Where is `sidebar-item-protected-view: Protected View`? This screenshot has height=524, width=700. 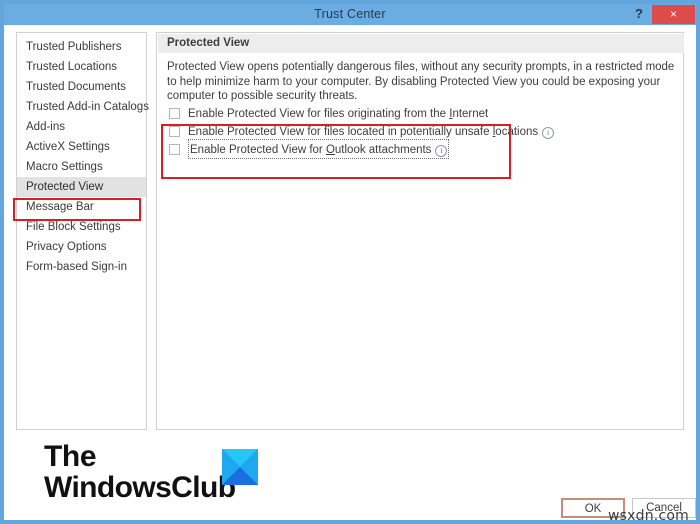
sidebar-item-protected-view: Protected View is located at coordinates (81, 187).